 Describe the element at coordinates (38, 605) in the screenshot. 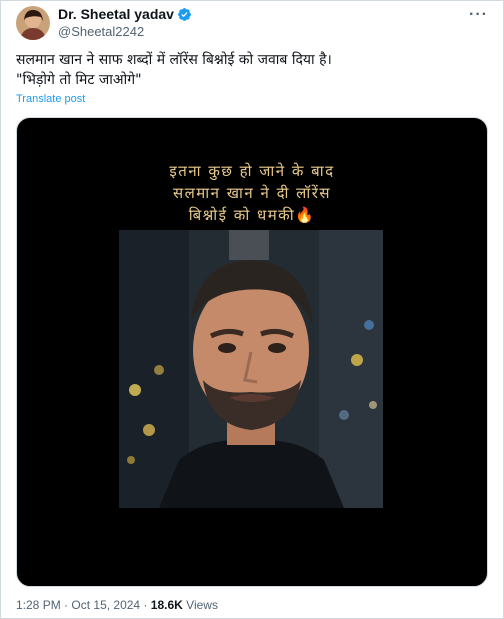

I see `post-time: 1:28 PM` at that location.